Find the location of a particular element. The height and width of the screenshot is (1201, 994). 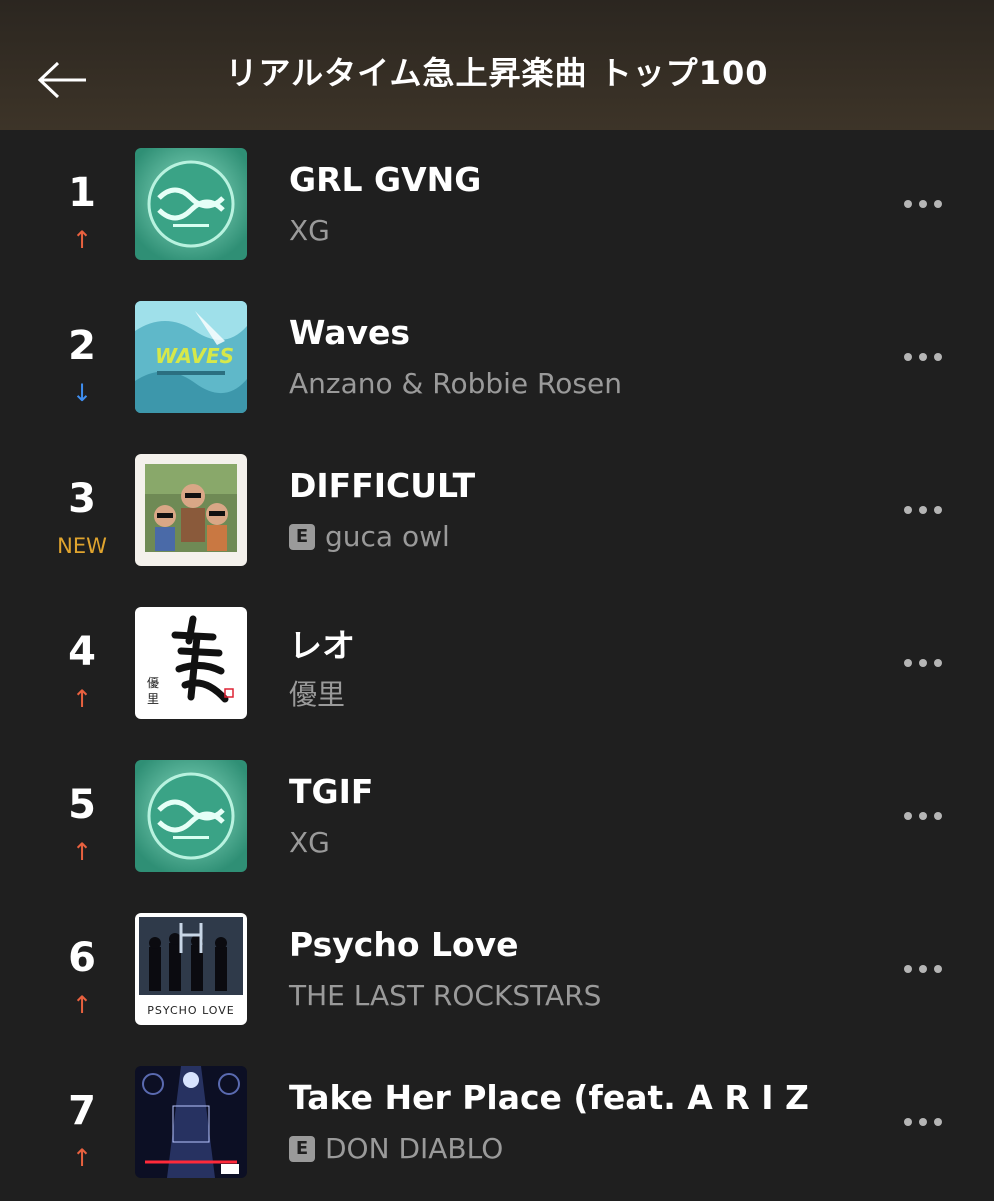

song-row: 3 NEW DIFFICULT E guca owl is located at coordinates (497, 512).